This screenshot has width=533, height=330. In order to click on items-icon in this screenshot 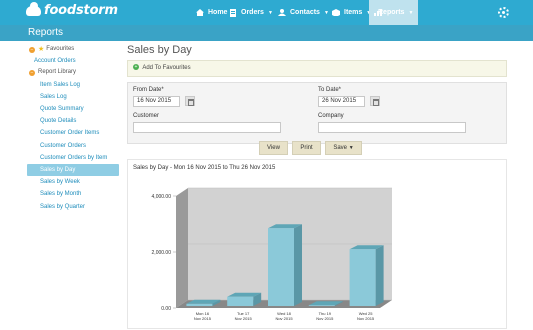, I will do `click(336, 12)`.